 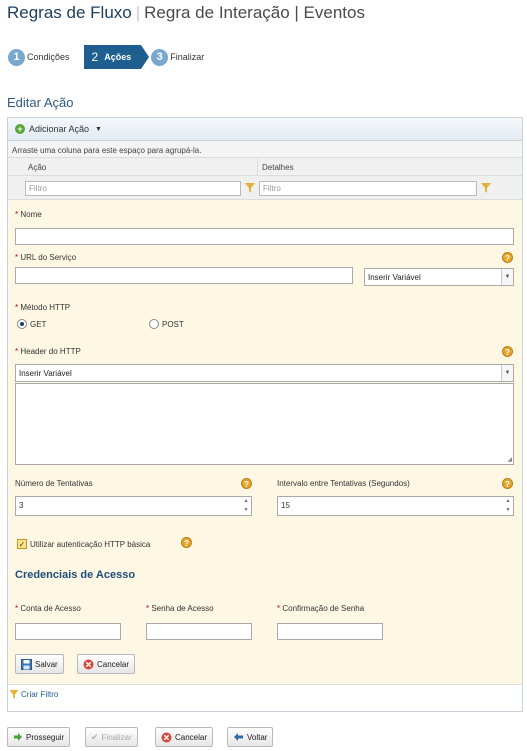 I want to click on step-number: 3, so click(x=160, y=57).